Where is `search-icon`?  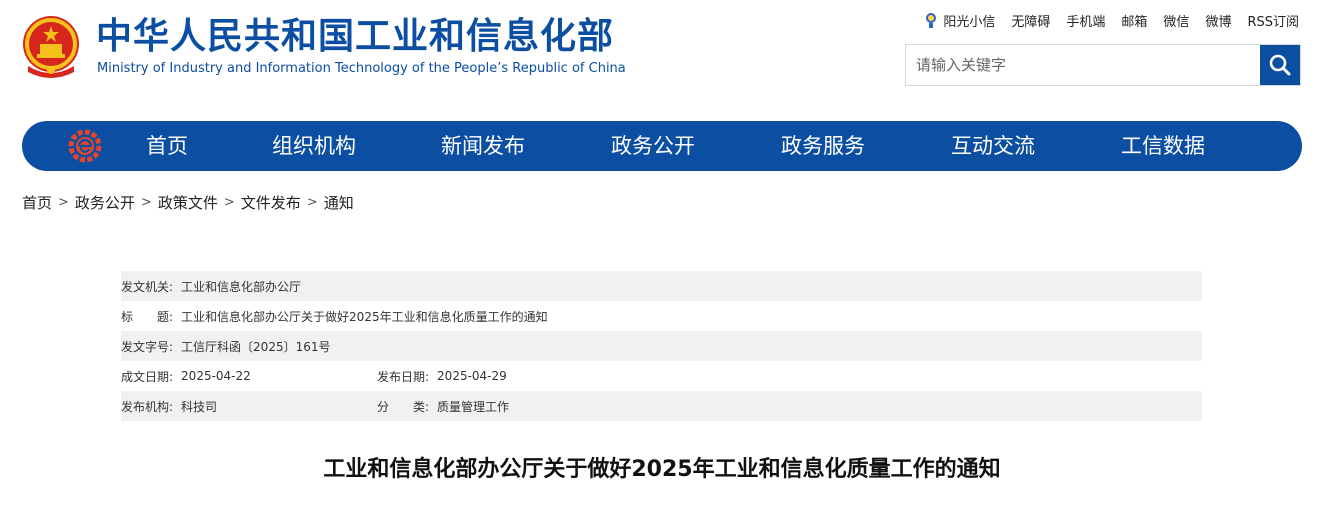
search-icon is located at coordinates (1280, 65).